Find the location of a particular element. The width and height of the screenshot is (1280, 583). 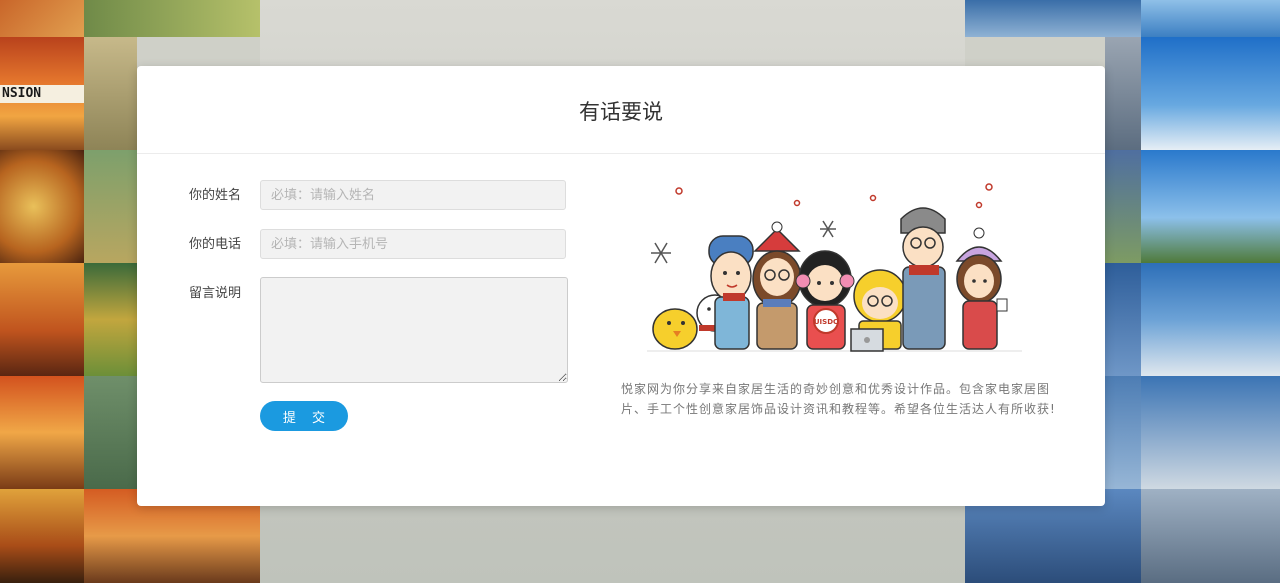

badge-text: UISDC is located at coordinates (826, 322).